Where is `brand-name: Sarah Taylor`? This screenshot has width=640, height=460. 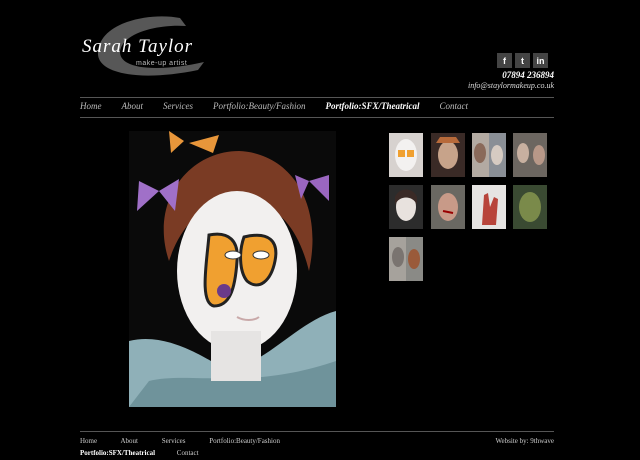
brand-name: Sarah Taylor is located at coordinates (138, 46).